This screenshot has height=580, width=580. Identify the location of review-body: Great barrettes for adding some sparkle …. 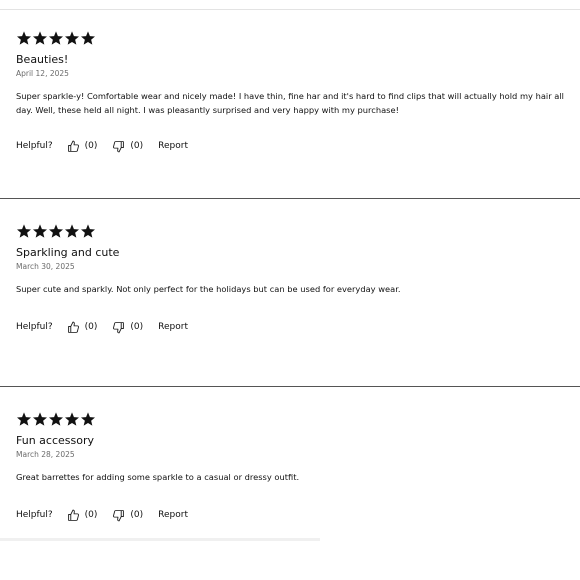
(158, 477).